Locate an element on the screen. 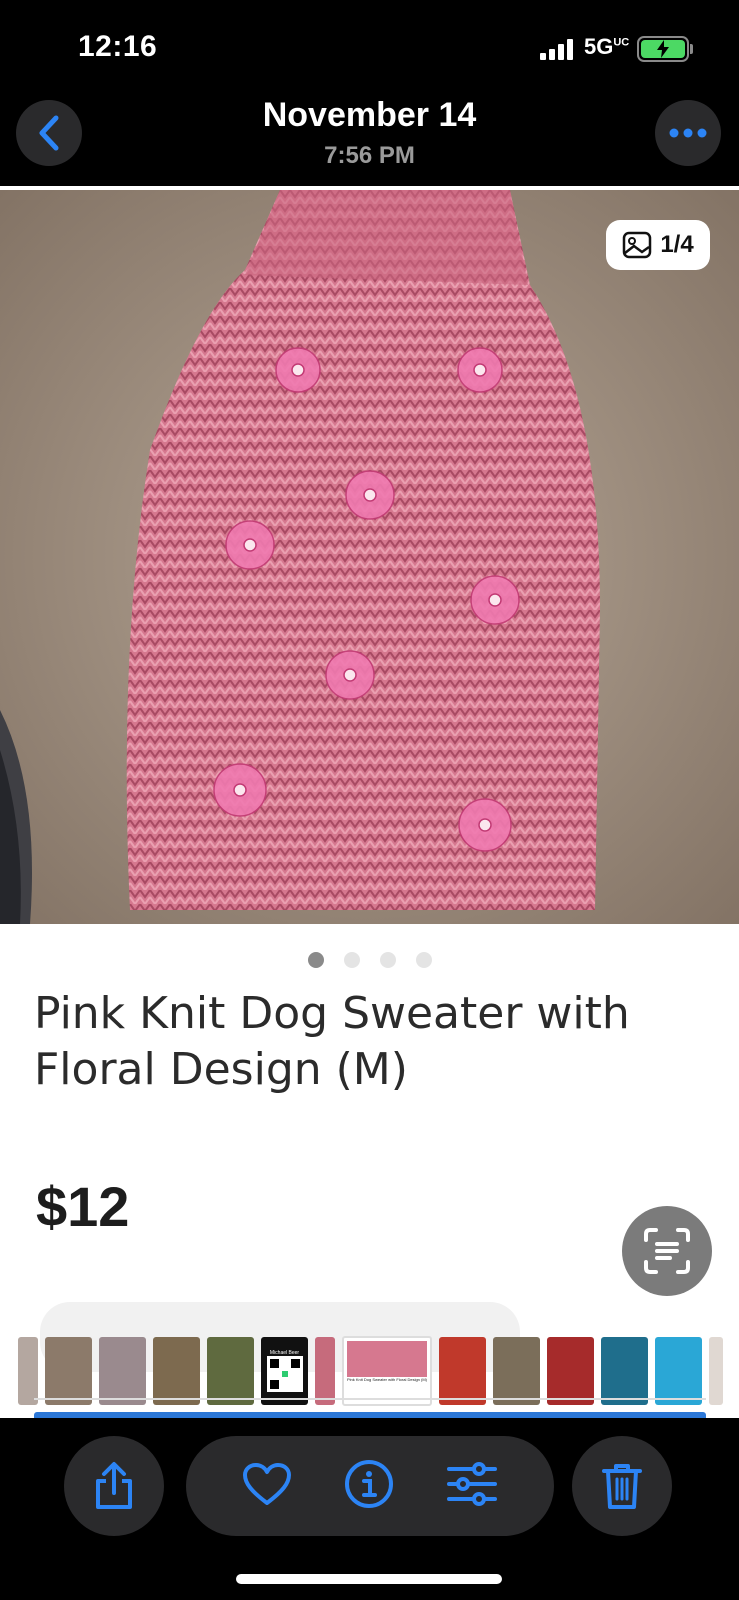 The height and width of the screenshot is (1600, 739). battery-tip is located at coordinates (691, 49).